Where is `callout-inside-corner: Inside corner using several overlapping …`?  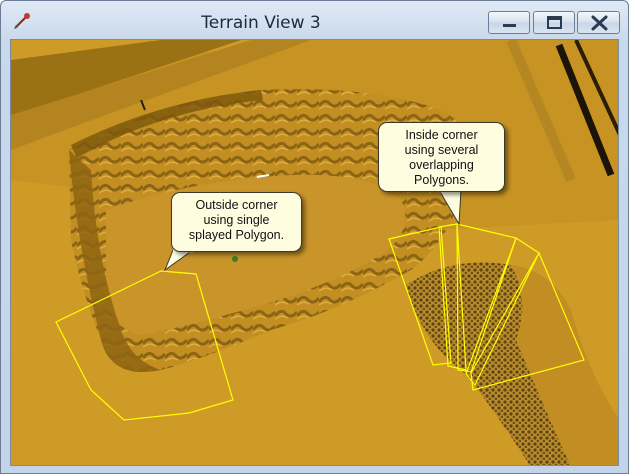
callout-inside-corner: Inside corner using several overlapping … is located at coordinates (441, 157).